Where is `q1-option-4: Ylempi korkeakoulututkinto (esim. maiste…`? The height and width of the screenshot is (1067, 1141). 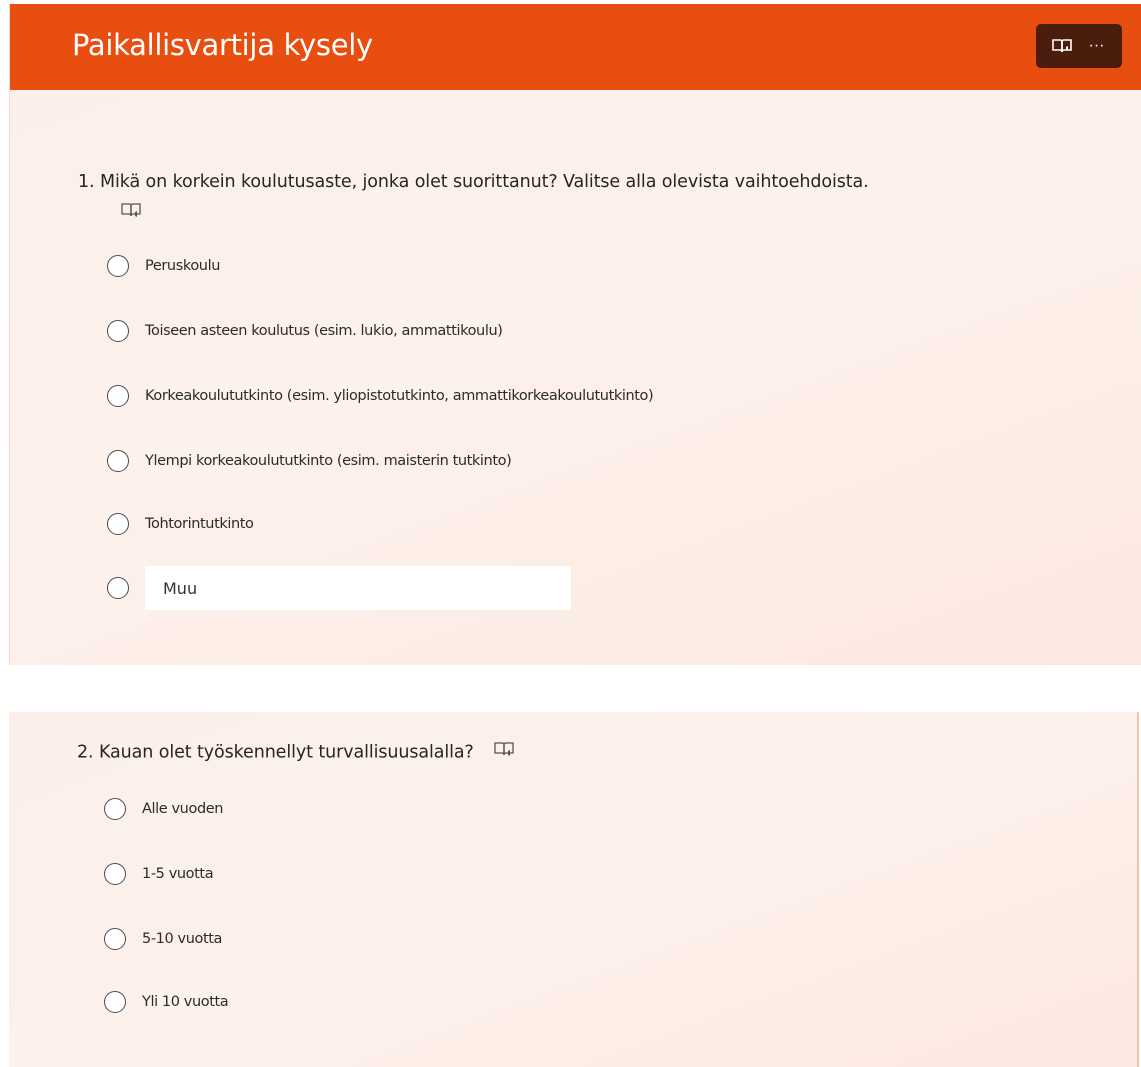 q1-option-4: Ylempi korkeakoulututkinto (esim. maiste… is located at coordinates (309, 461).